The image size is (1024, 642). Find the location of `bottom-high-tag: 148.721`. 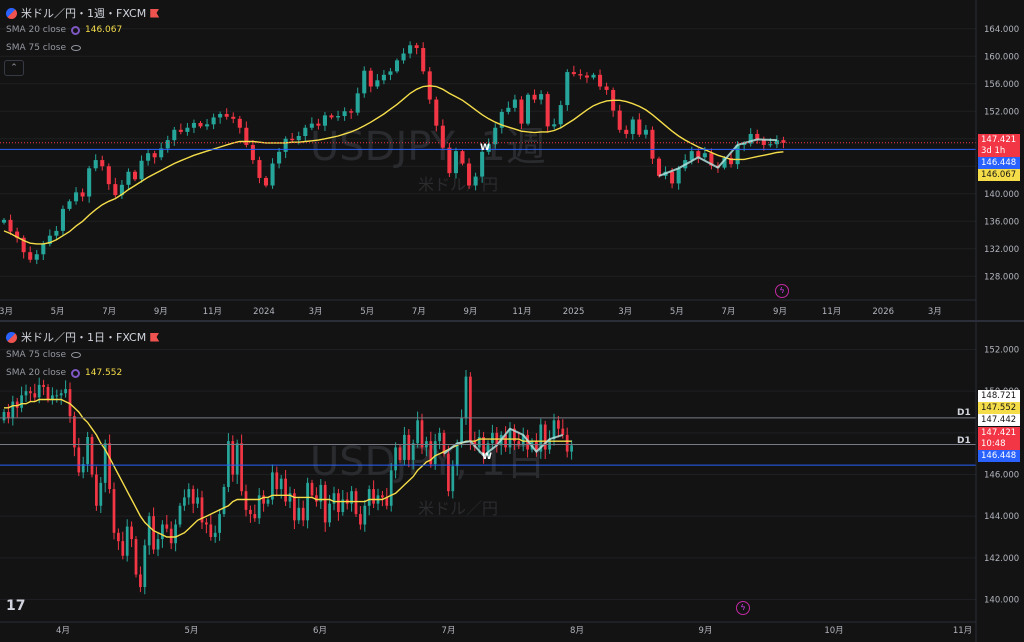

bottom-high-tag: 148.721 is located at coordinates (999, 396).